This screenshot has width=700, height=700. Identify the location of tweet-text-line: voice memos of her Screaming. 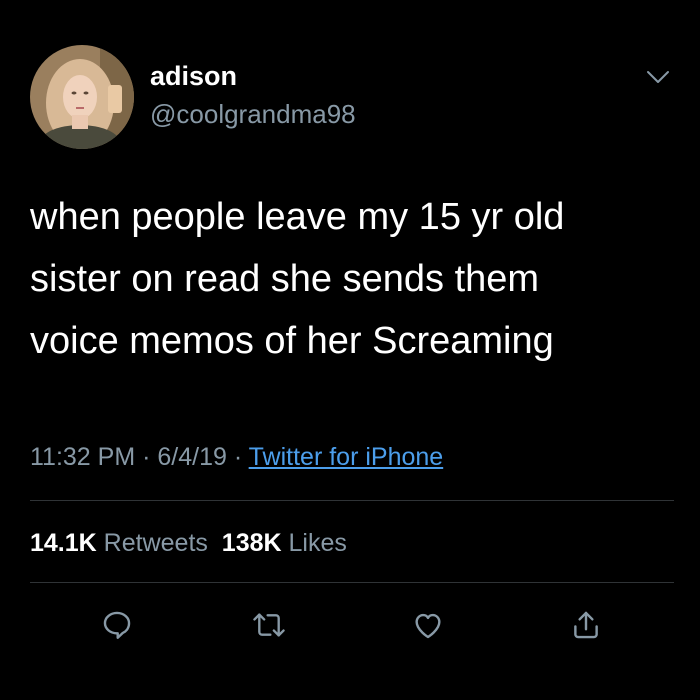
(292, 341).